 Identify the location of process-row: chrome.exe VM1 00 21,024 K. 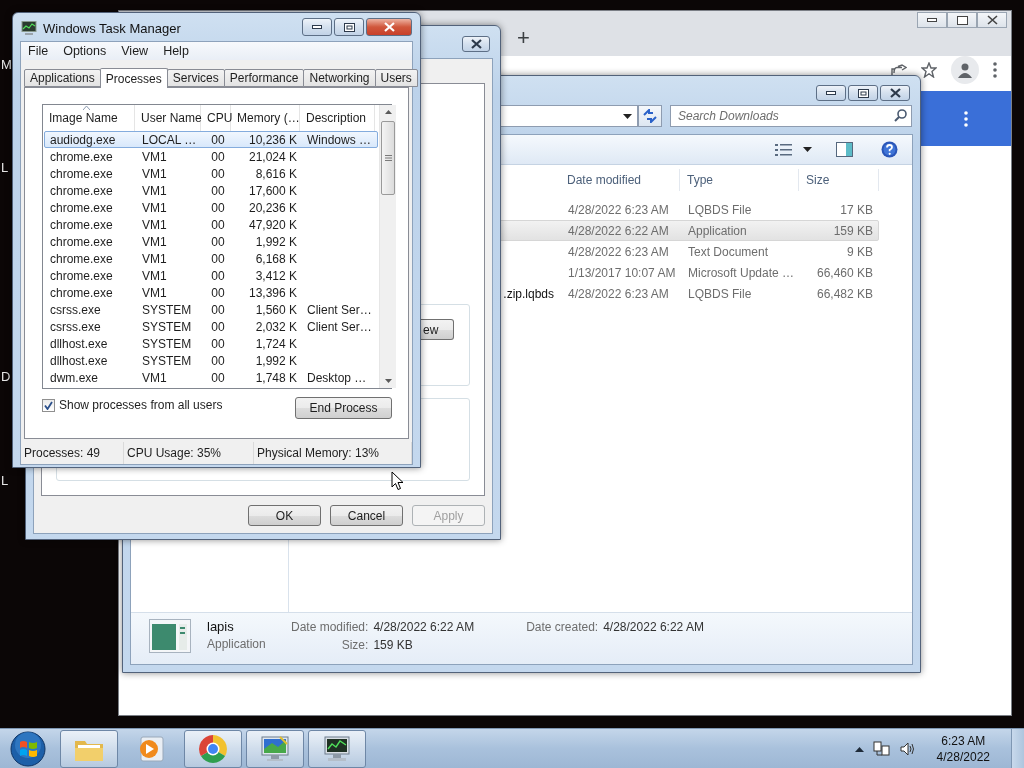
(211, 156).